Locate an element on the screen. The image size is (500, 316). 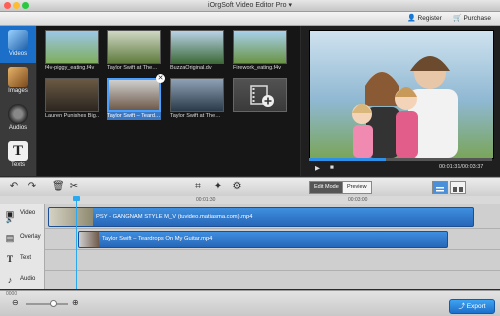
media-type-sidebar: Videos Images Audios T Texts is located at coordinates (18, 101).